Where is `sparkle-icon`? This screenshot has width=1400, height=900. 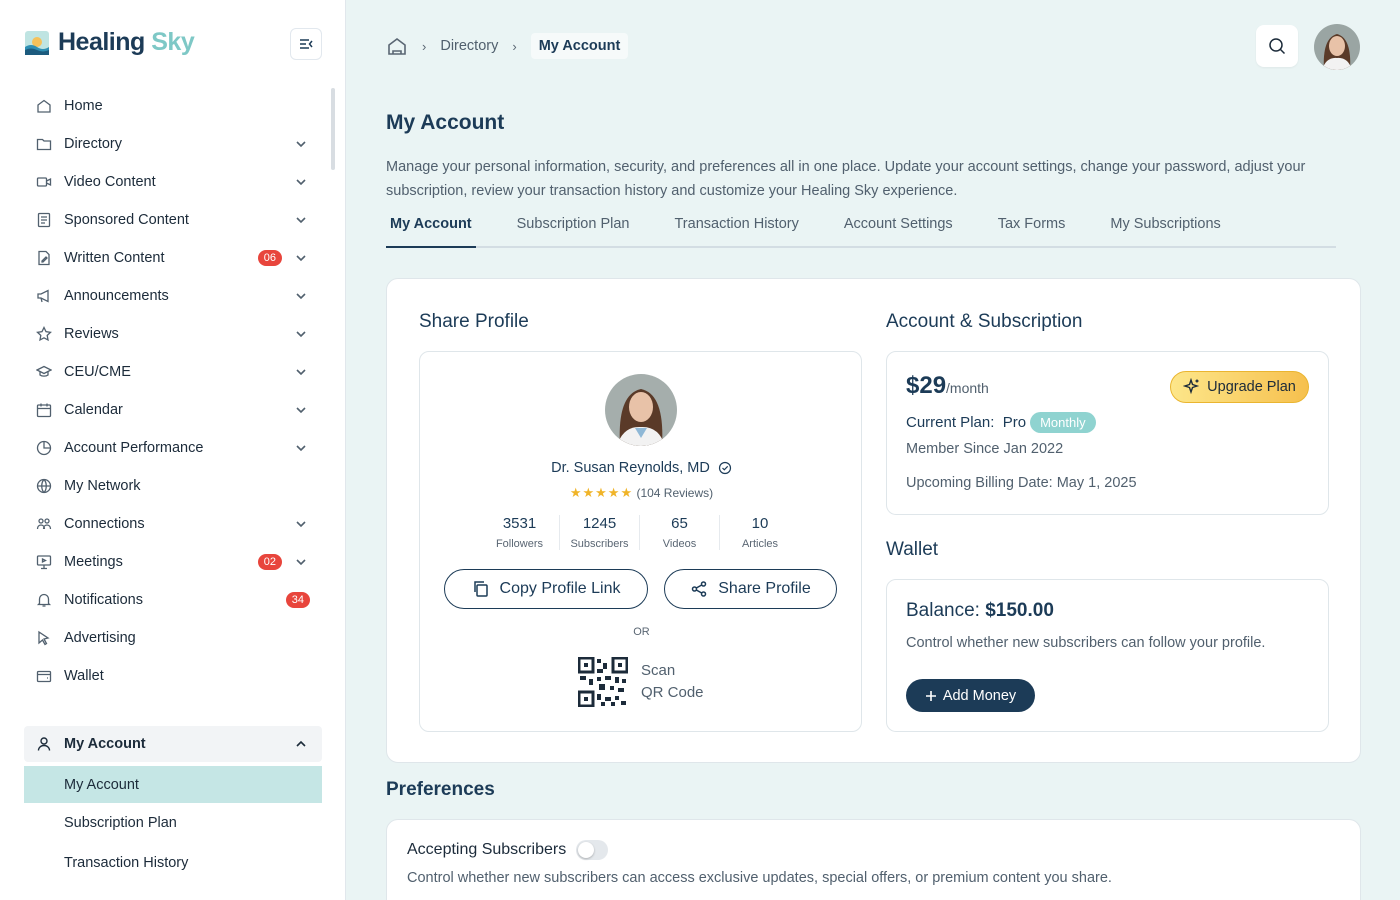 sparkle-icon is located at coordinates (1191, 386).